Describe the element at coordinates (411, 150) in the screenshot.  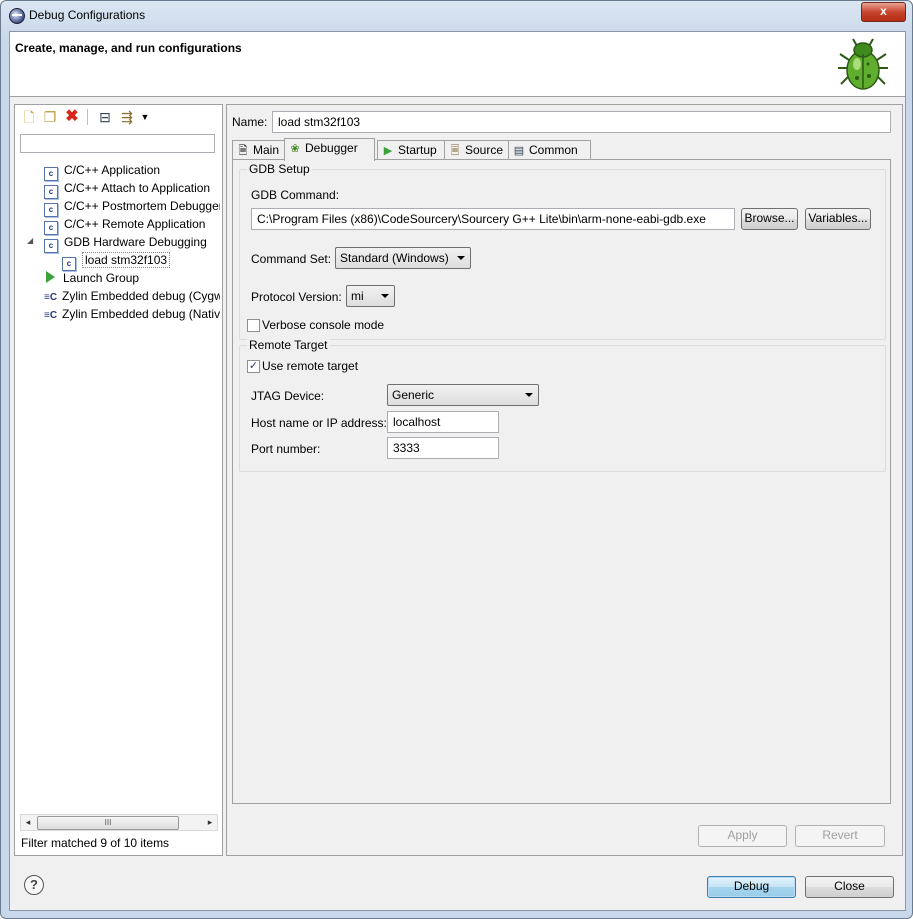
I see `tab-startup: ▶ Startup` at that location.